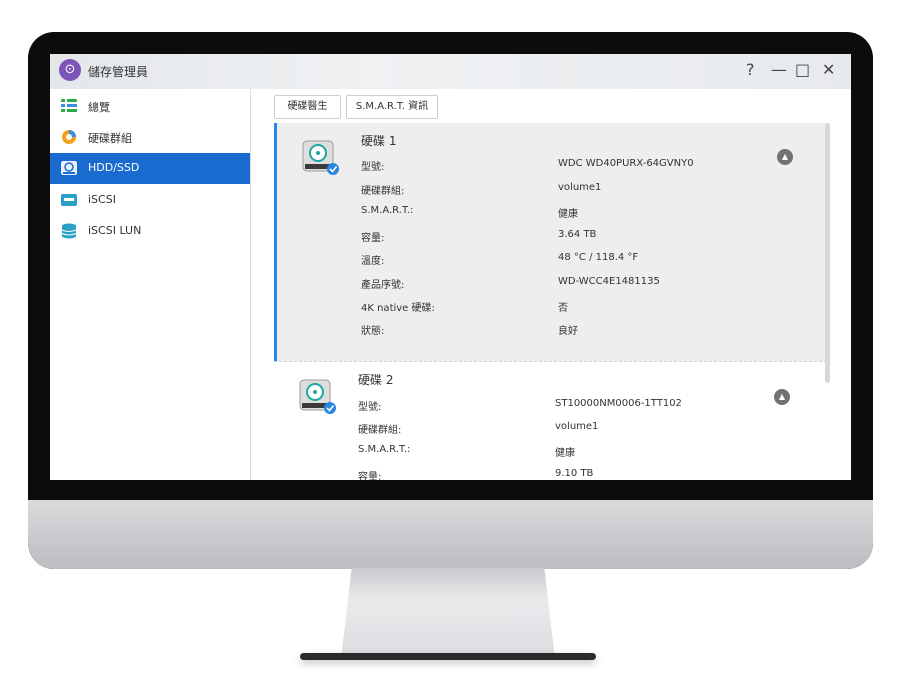 The height and width of the screenshot is (684, 901). Describe the element at coordinates (379, 141) in the screenshot. I see `disk-title: 硬碟 1` at that location.